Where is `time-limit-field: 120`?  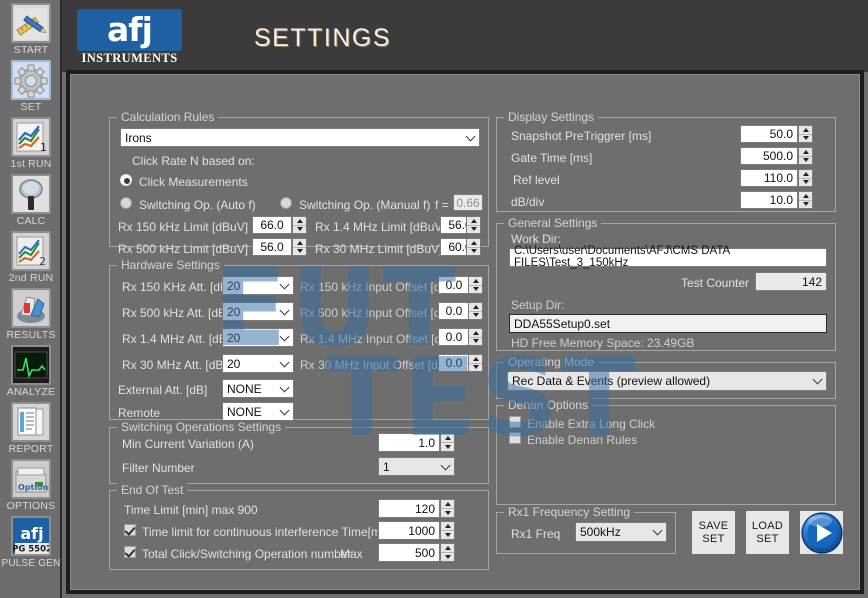 time-limit-field: 120 is located at coordinates (409, 508).